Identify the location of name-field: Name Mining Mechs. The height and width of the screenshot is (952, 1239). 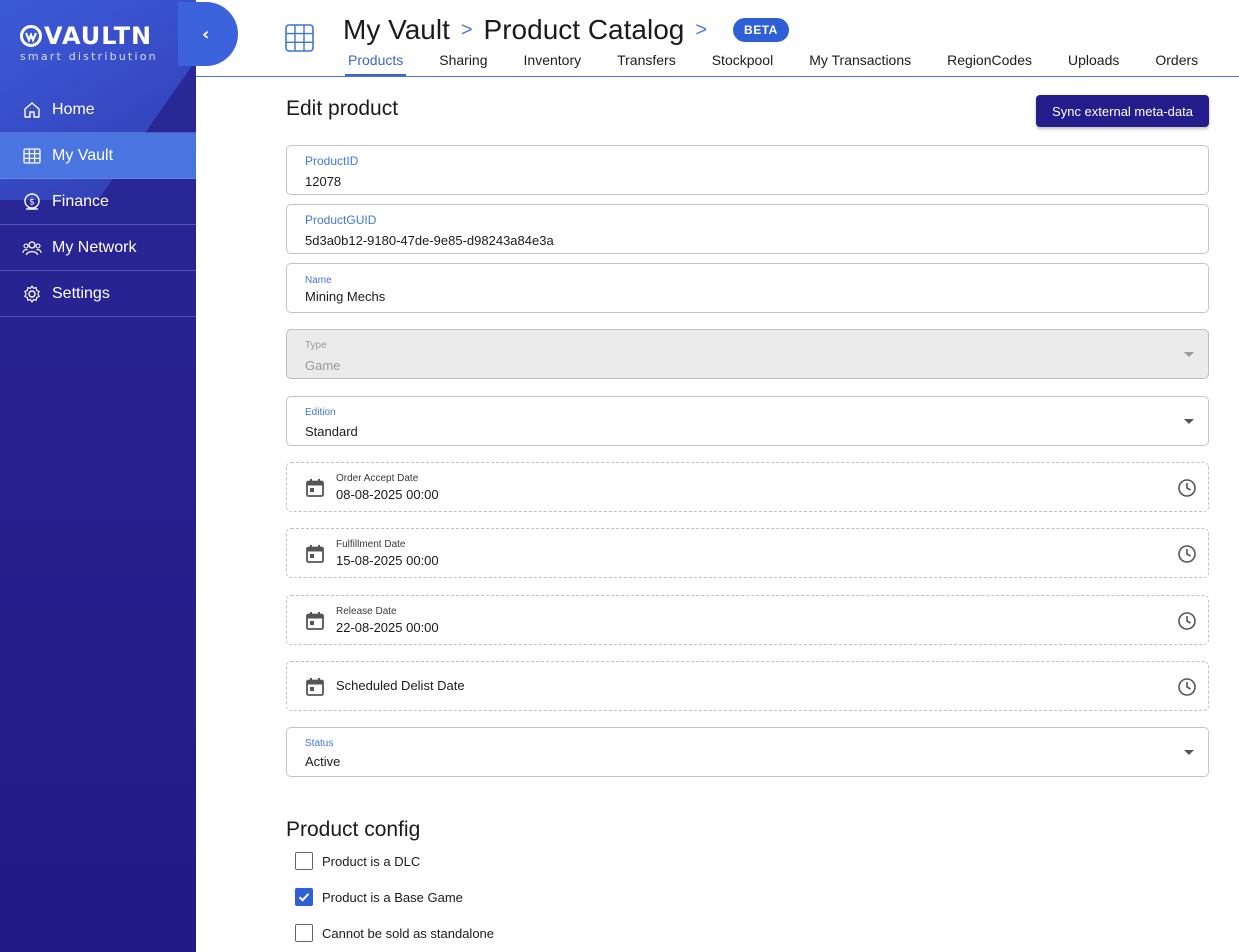
(747, 288).